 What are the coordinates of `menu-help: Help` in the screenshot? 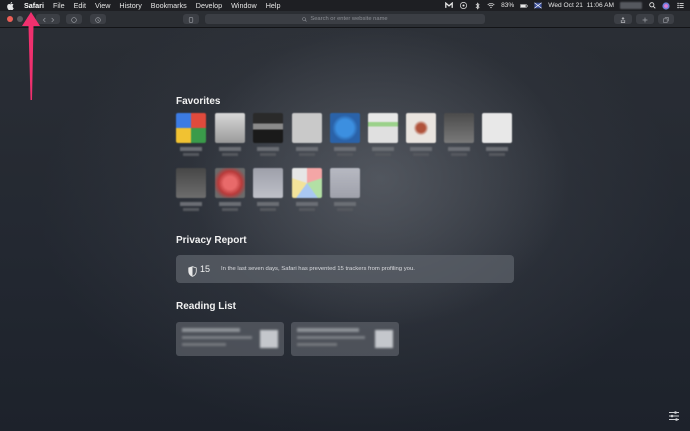 It's located at (273, 5).